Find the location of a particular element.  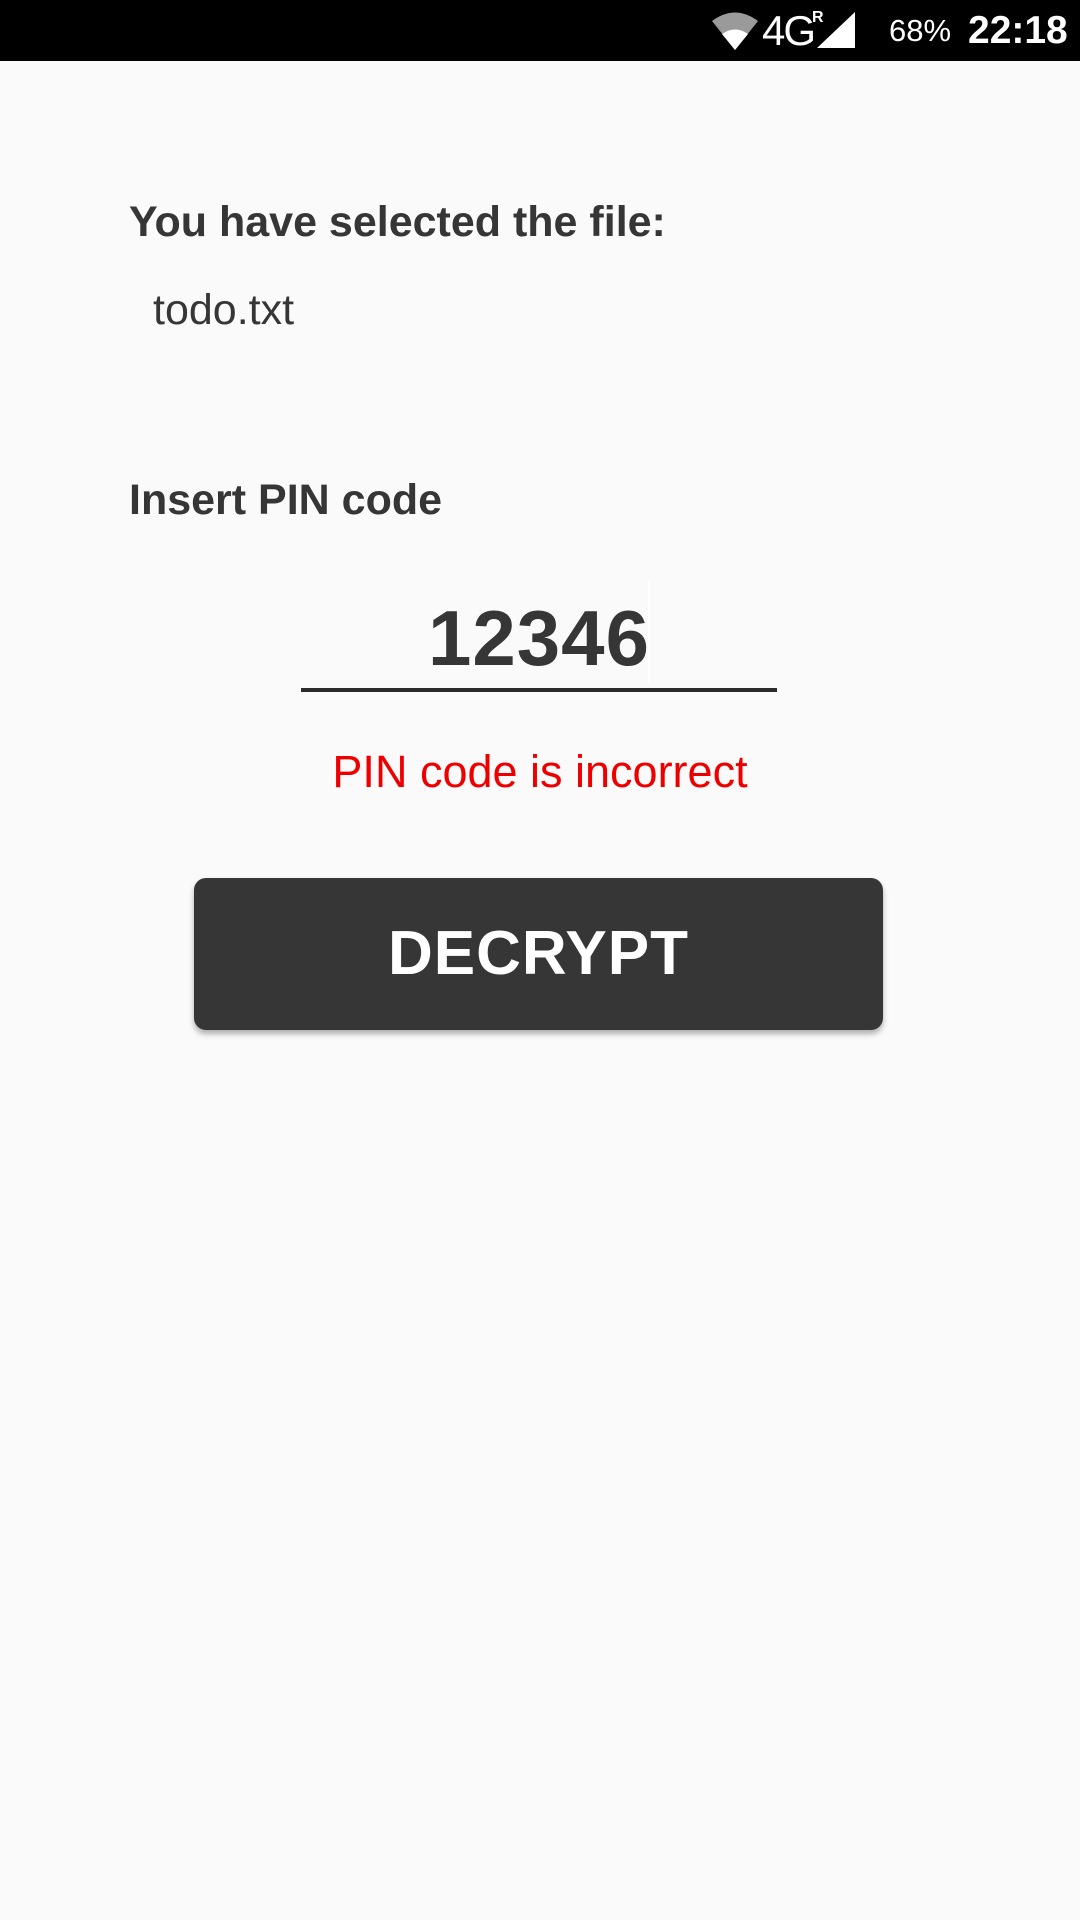

status-clock: 22:18 is located at coordinates (1018, 30).